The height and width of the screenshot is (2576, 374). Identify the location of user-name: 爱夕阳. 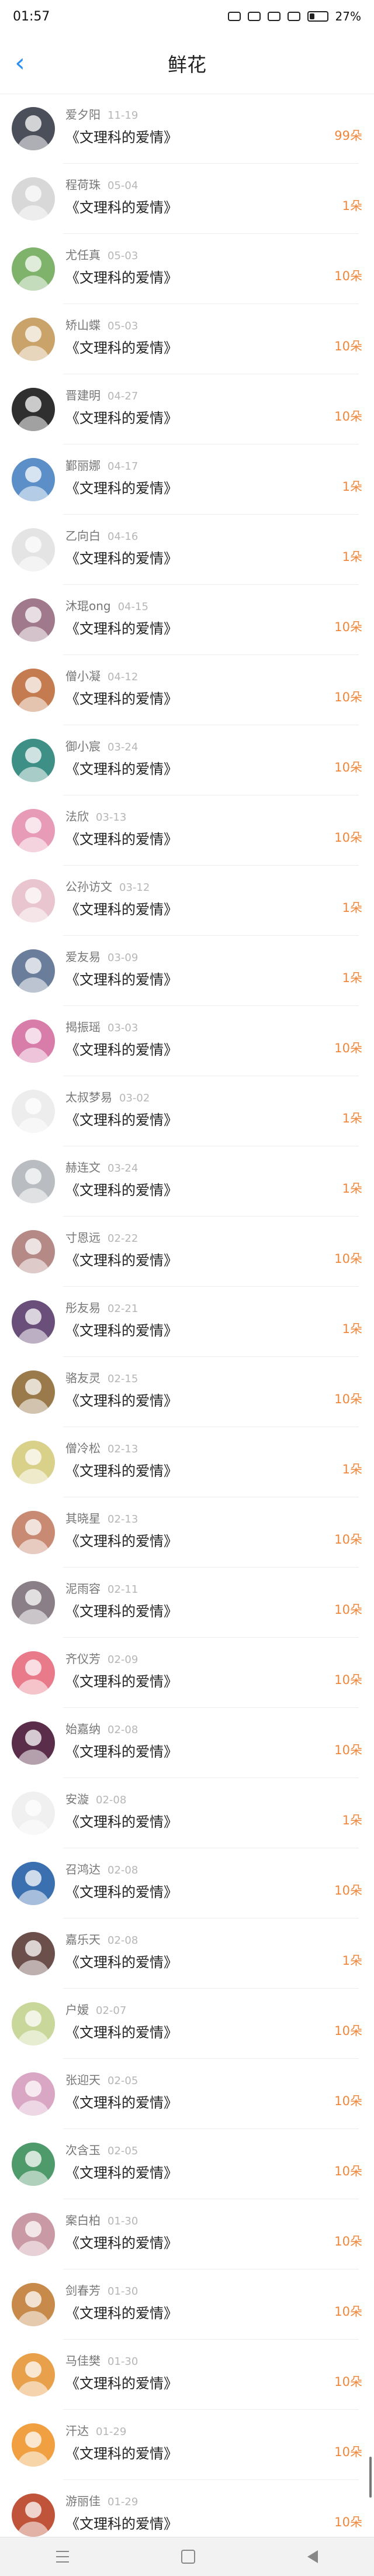
(83, 115).